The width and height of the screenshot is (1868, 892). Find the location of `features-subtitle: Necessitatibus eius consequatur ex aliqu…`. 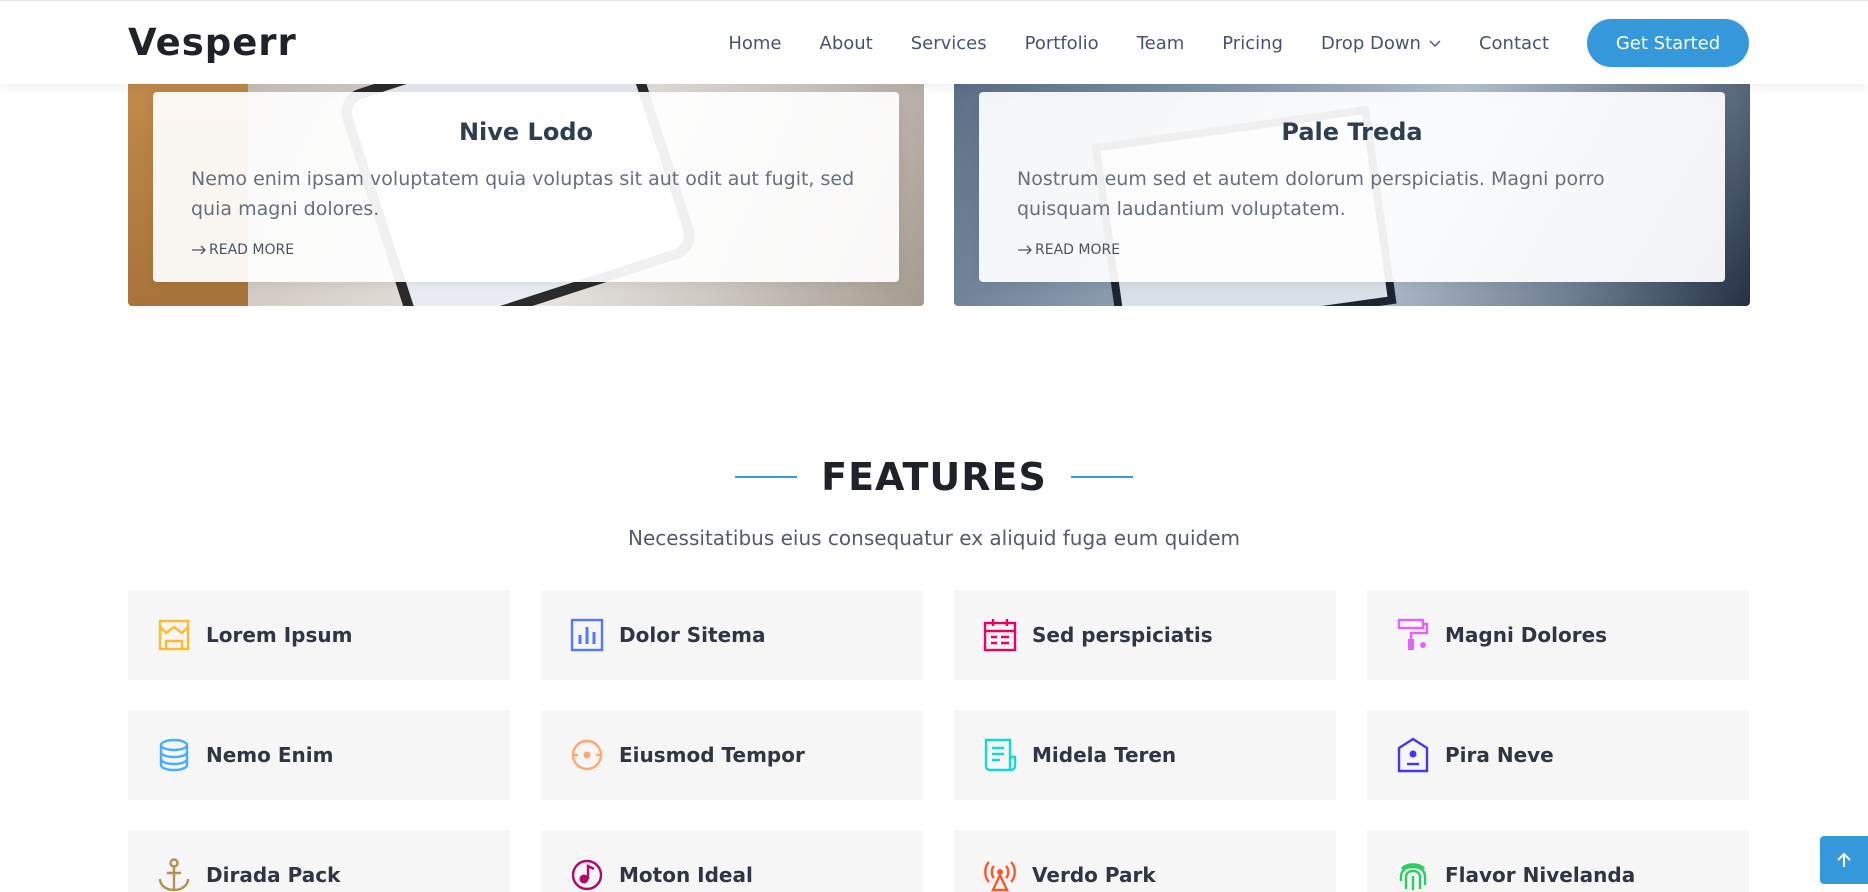

features-subtitle: Necessitatibus eius consequatur ex aliqu… is located at coordinates (934, 538).